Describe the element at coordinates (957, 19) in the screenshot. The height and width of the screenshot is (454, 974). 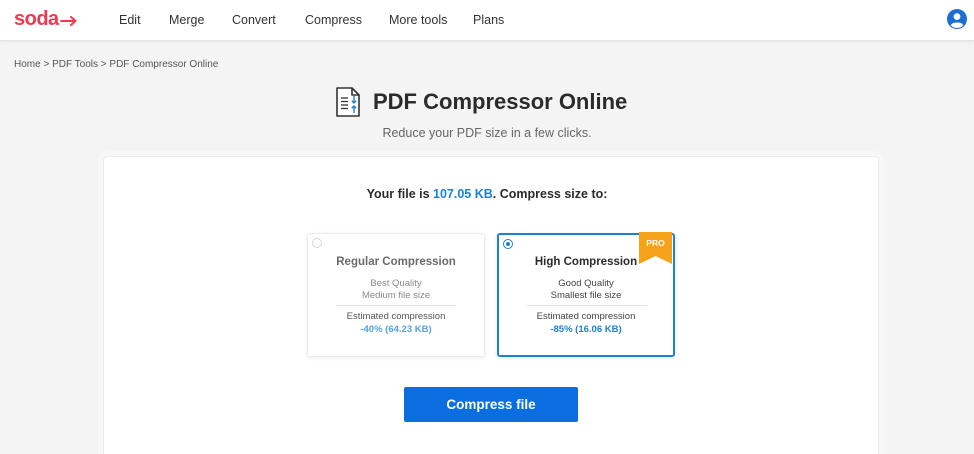
I see `user-avatar-icon` at that location.